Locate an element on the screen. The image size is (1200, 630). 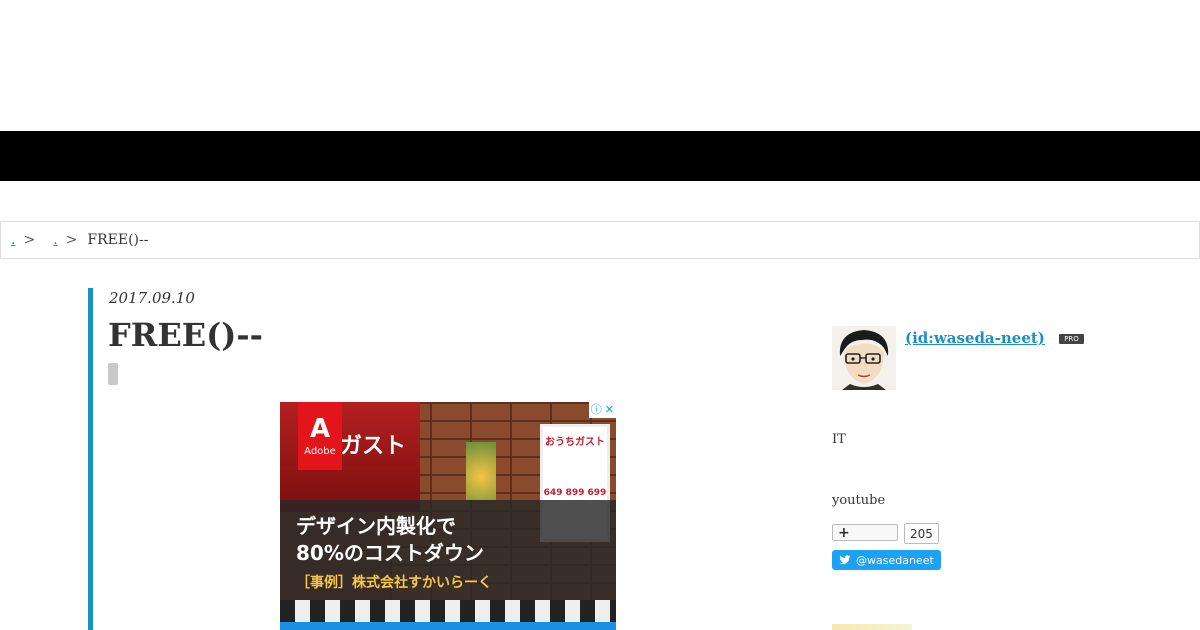
ad-choices: ⓘ ✕ is located at coordinates (602, 410).